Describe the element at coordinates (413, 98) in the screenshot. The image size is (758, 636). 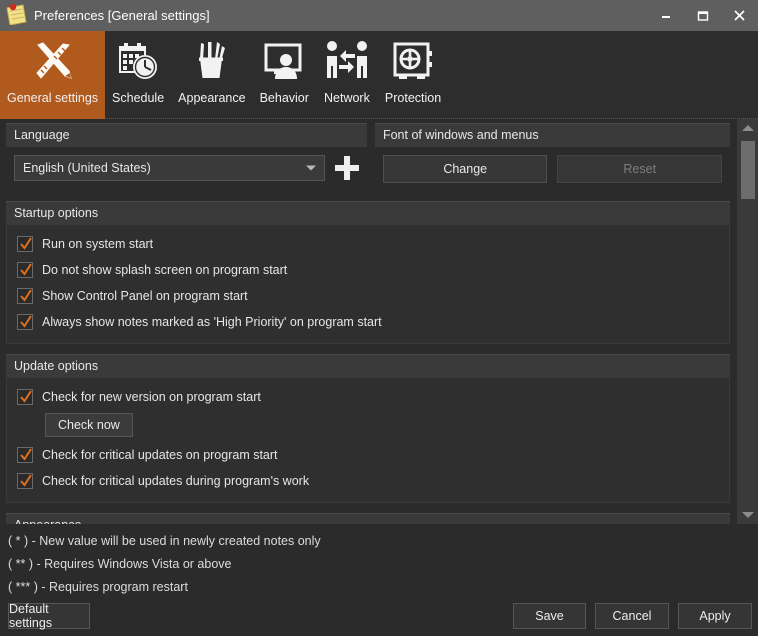
I see `tab-label: Protection` at that location.